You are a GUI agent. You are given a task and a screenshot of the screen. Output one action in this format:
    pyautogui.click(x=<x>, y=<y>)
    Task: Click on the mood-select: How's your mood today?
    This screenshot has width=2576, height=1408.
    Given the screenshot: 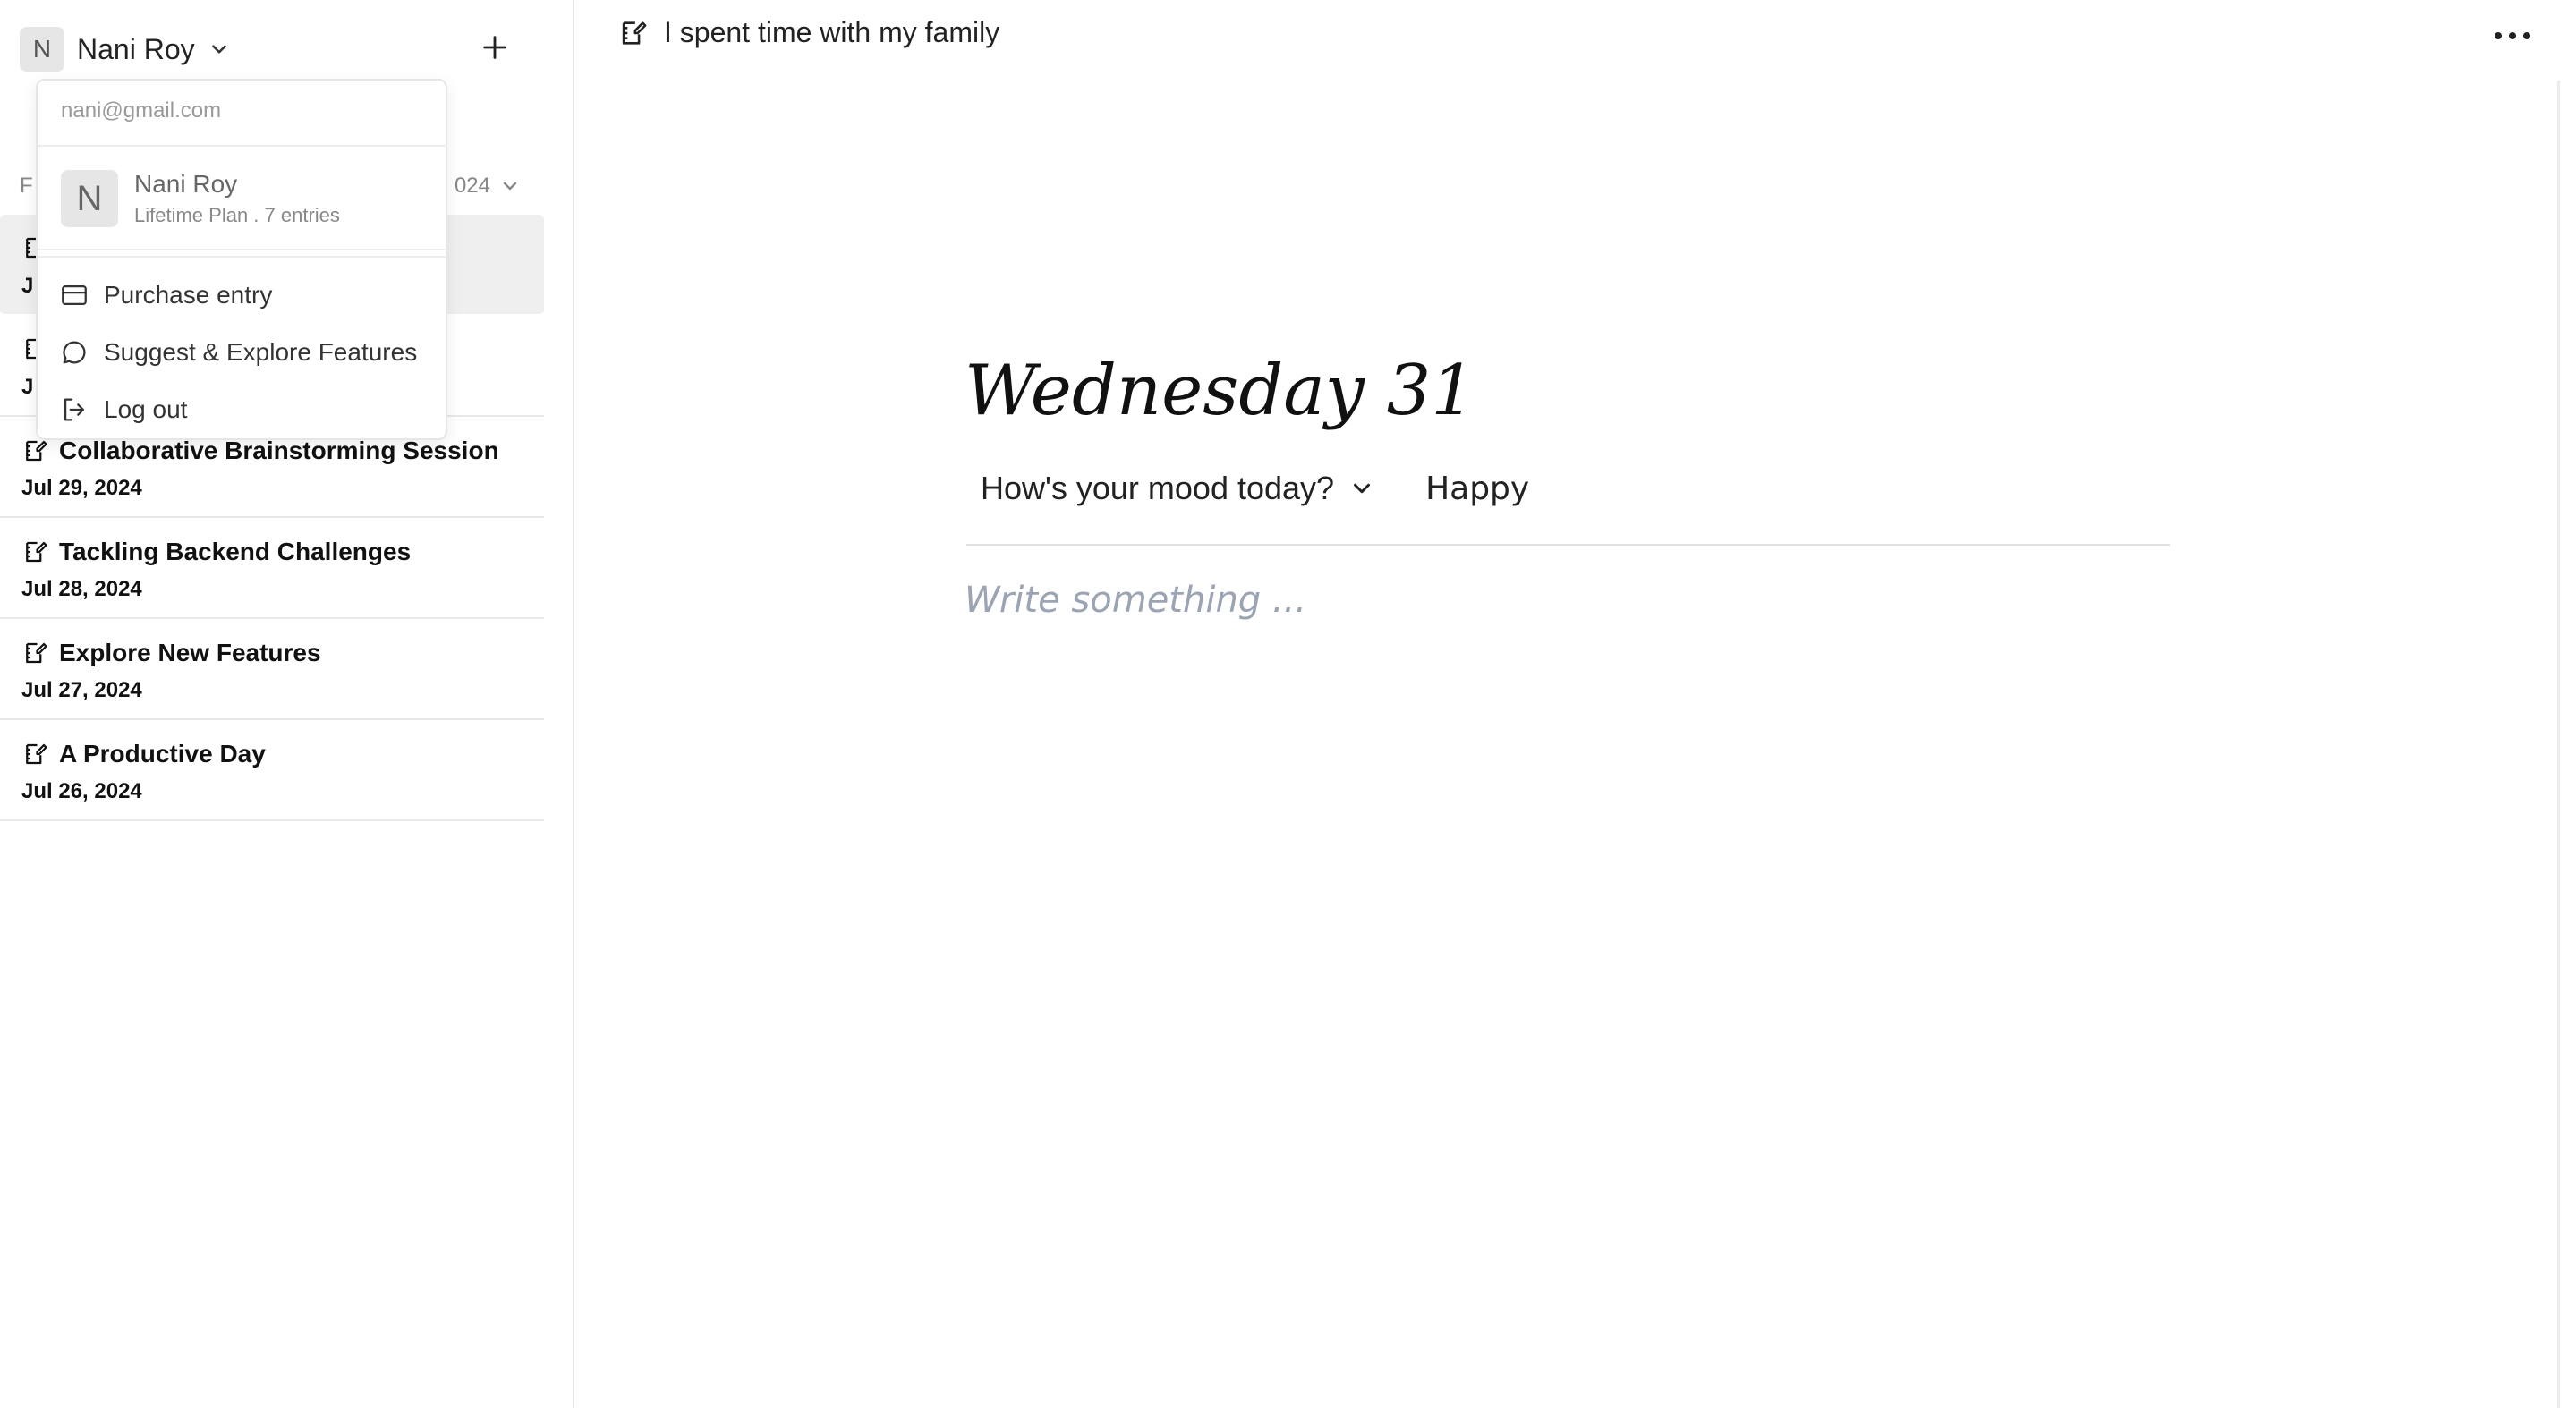 What is the action you would take?
    pyautogui.click(x=1178, y=488)
    